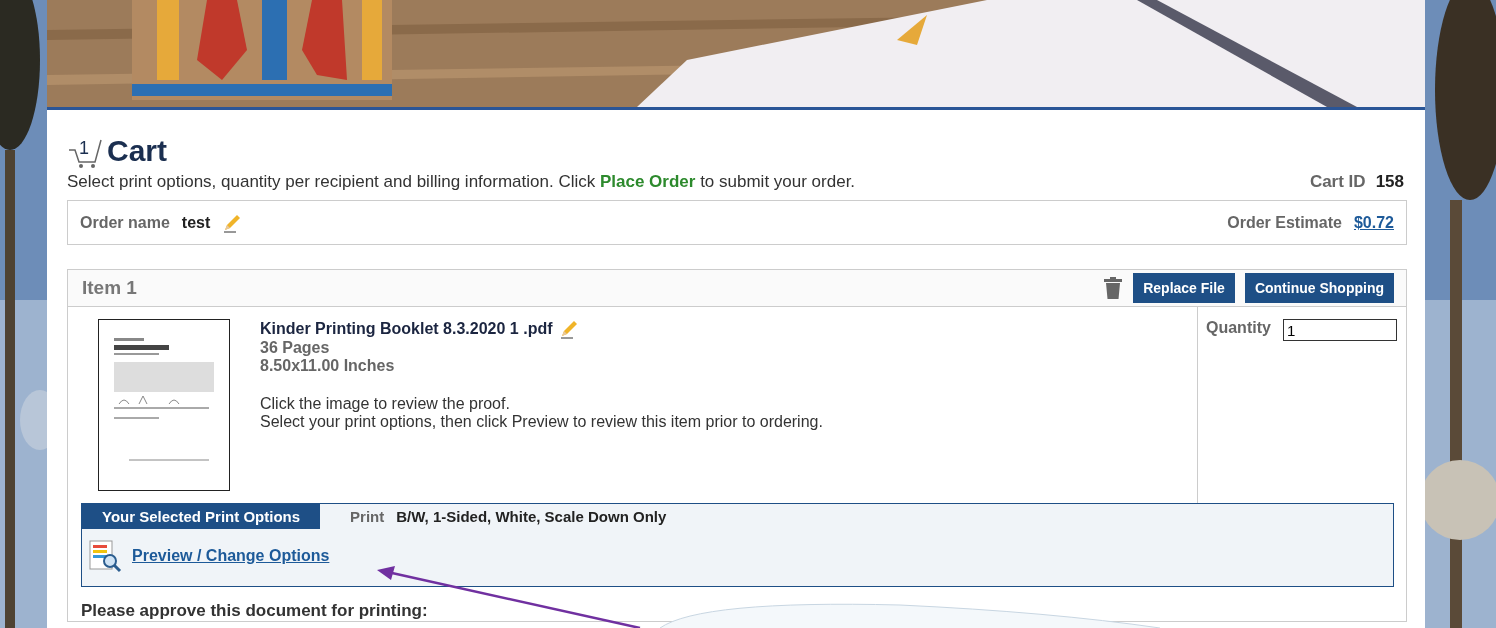 The width and height of the screenshot is (1496, 628). What do you see at coordinates (1337, 182) in the screenshot?
I see `cart-id-label: Cart ID` at bounding box center [1337, 182].